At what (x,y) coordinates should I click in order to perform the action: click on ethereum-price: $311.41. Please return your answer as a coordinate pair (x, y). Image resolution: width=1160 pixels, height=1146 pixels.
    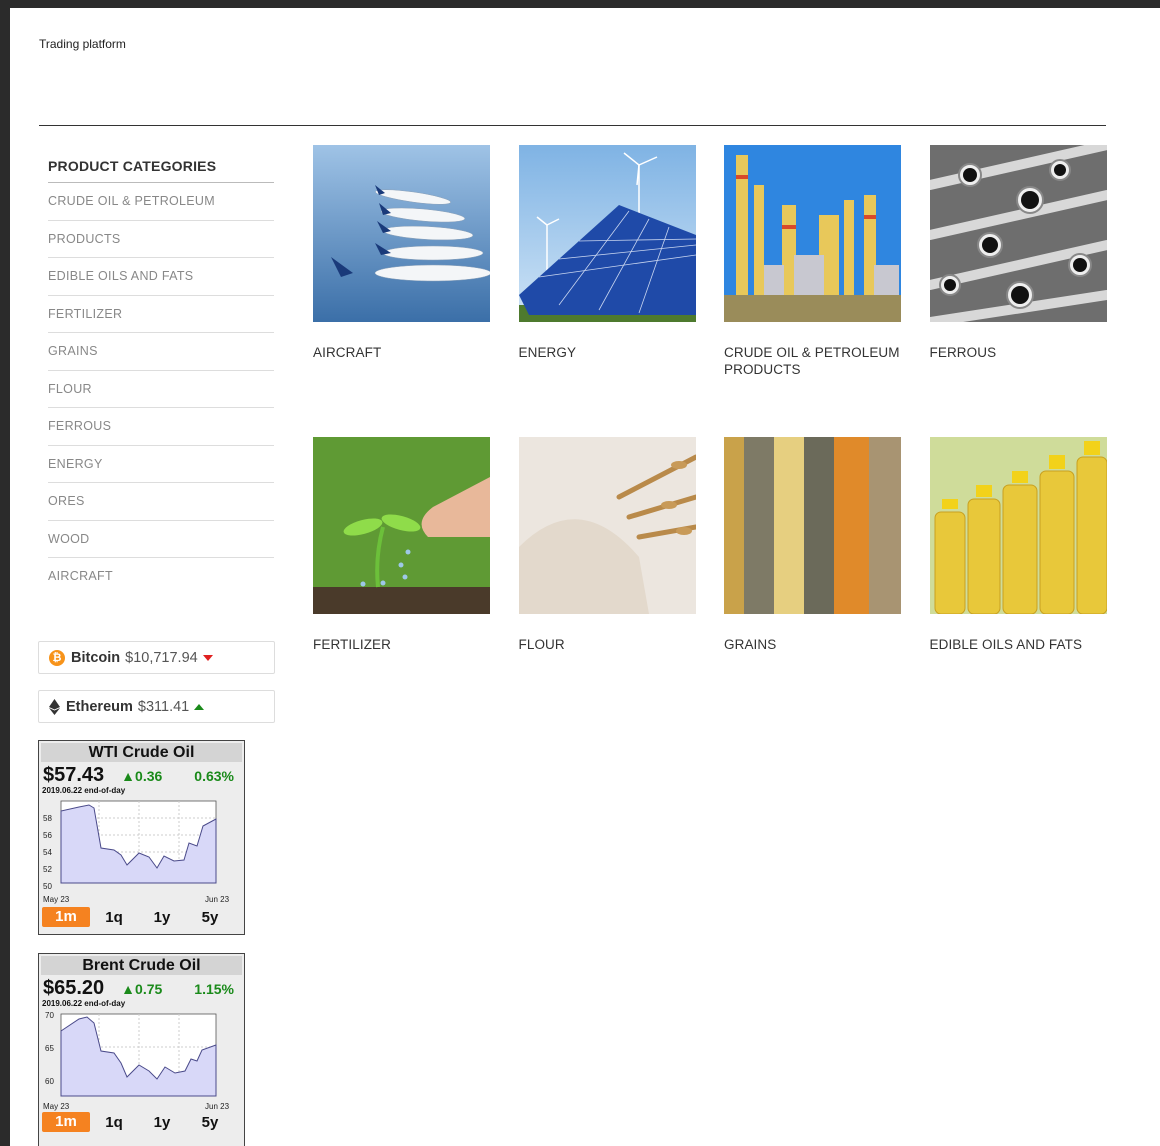
    Looking at the image, I should click on (163, 706).